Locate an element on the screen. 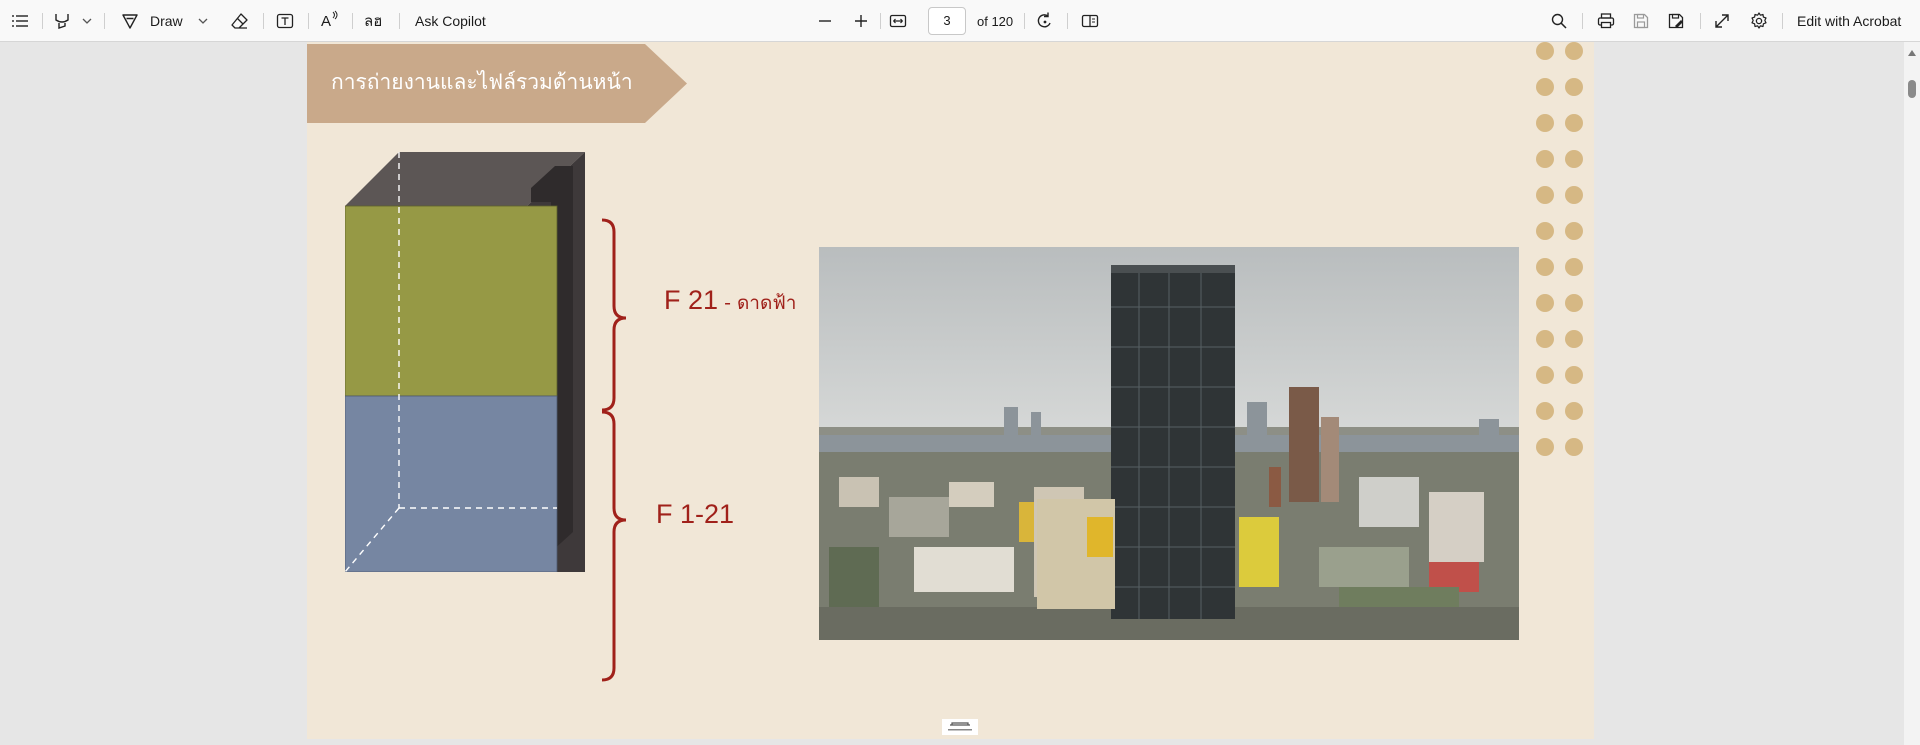 Image resolution: width=1920 pixels, height=745 pixels. page-number-input: 3 is located at coordinates (947, 21).